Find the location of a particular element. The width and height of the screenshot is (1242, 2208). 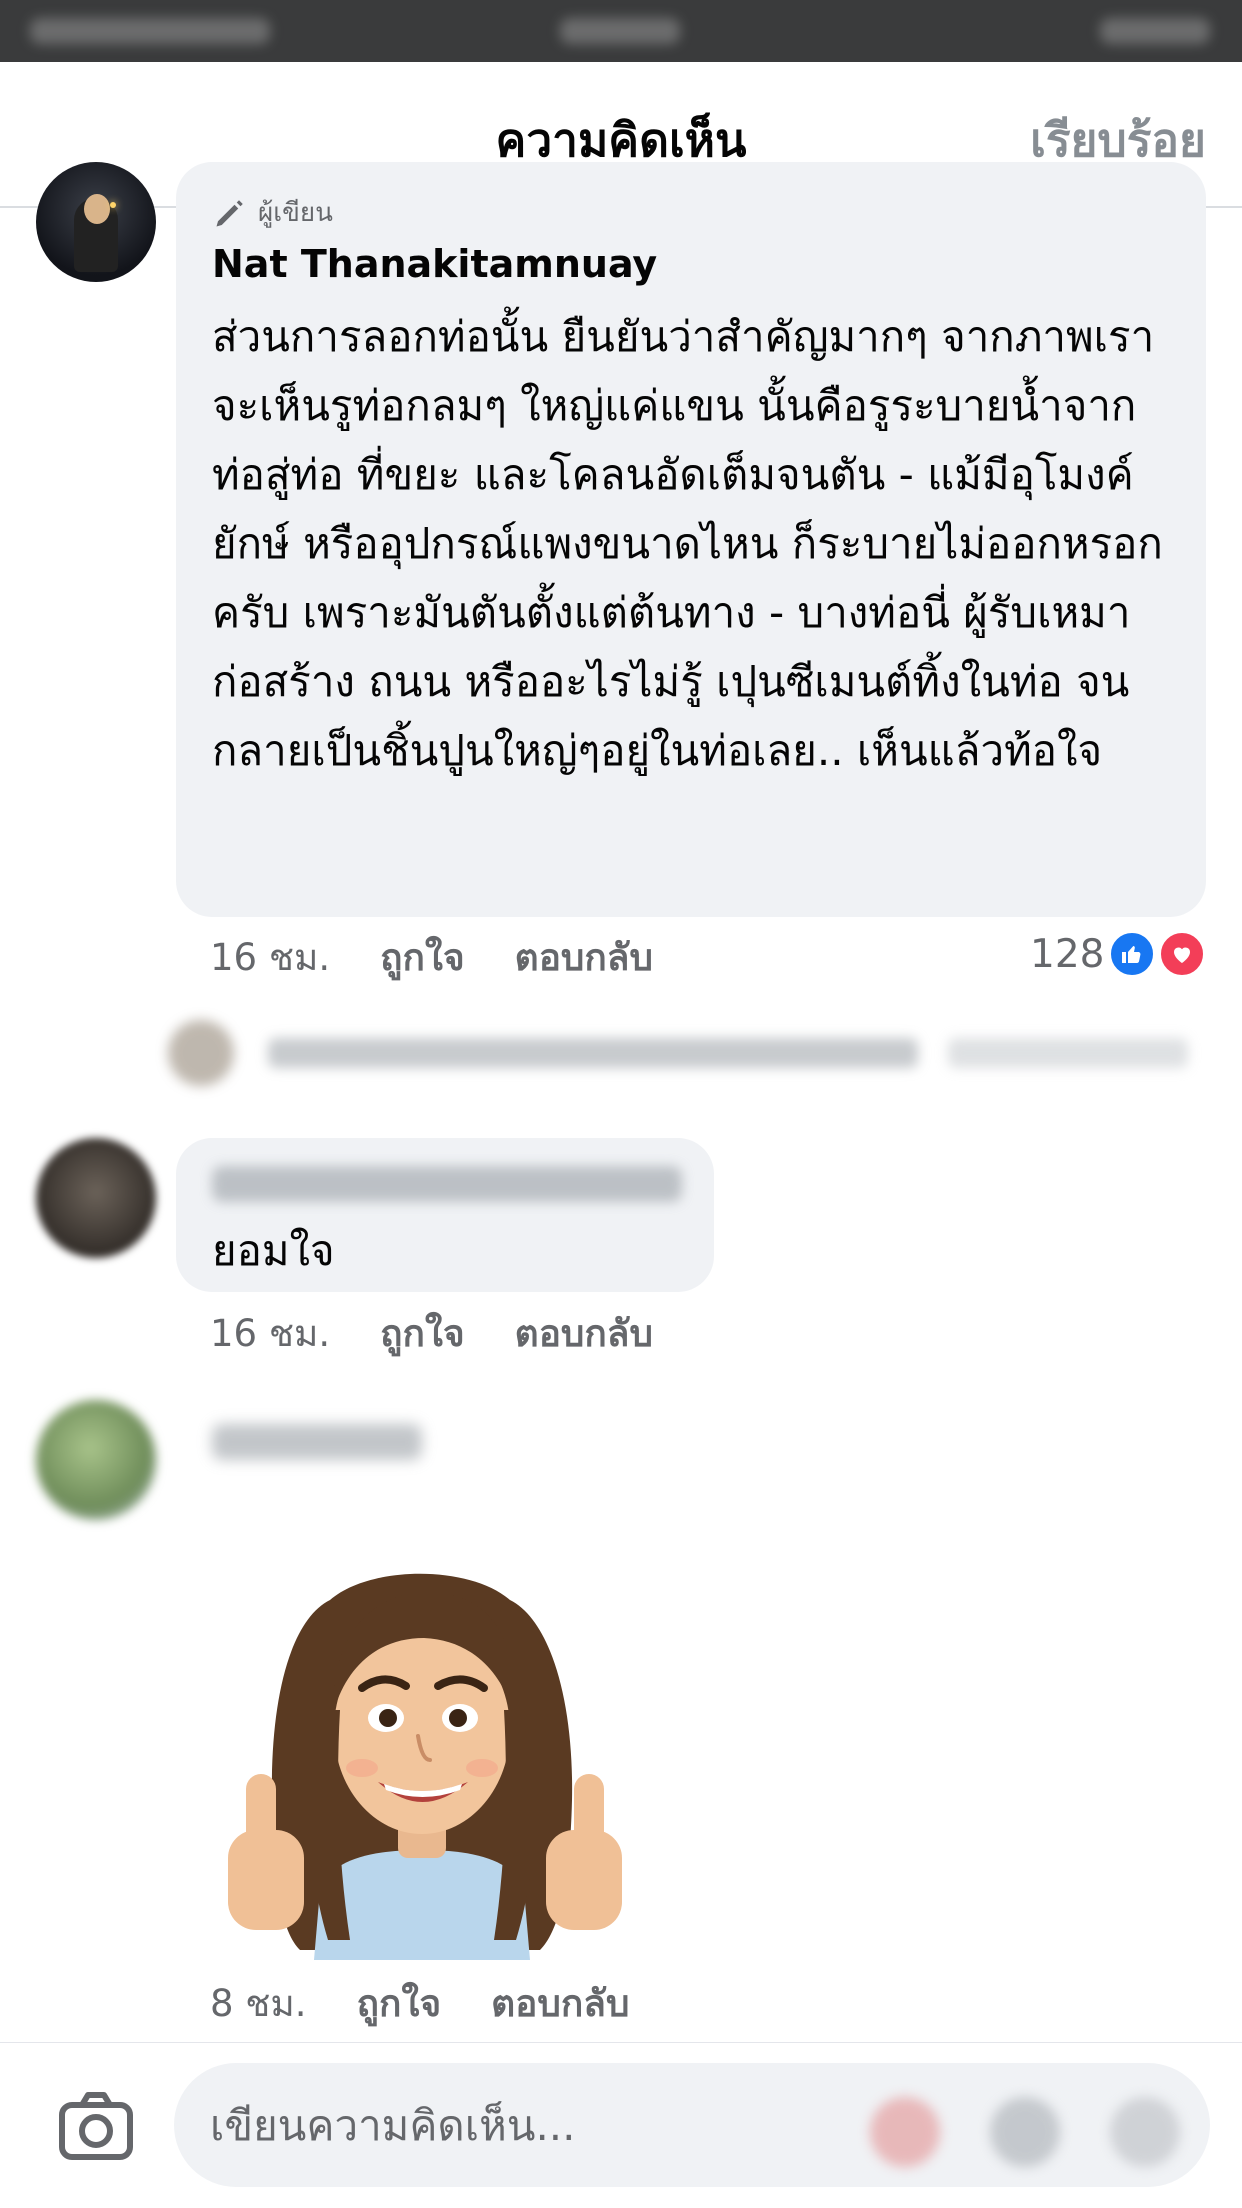

author-badge-label: ผู้เขียน is located at coordinates (295, 213).